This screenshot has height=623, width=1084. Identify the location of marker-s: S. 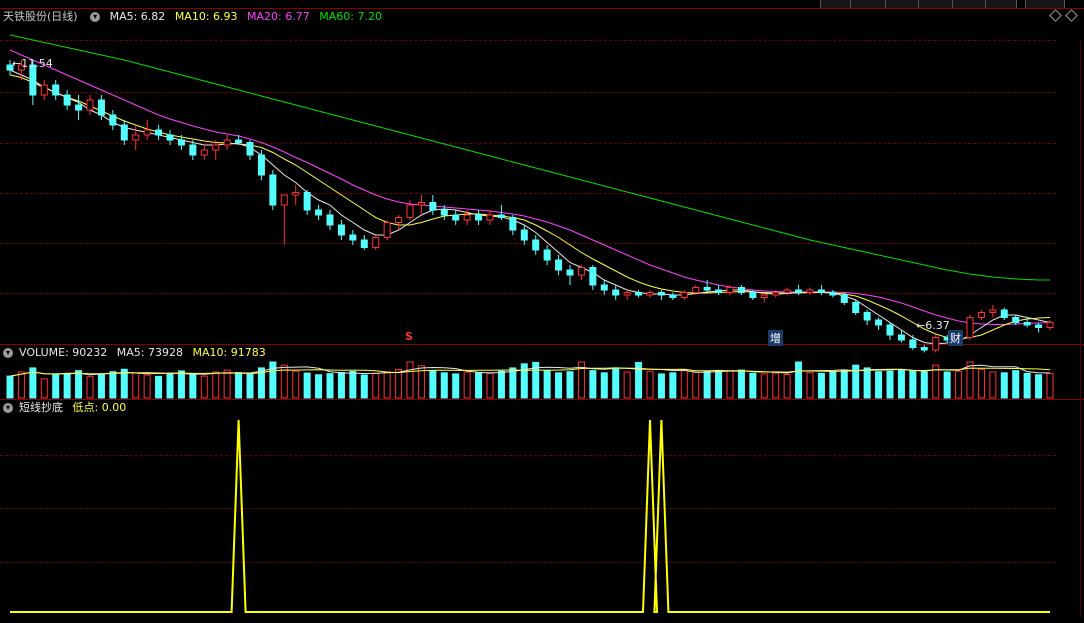
(409, 336).